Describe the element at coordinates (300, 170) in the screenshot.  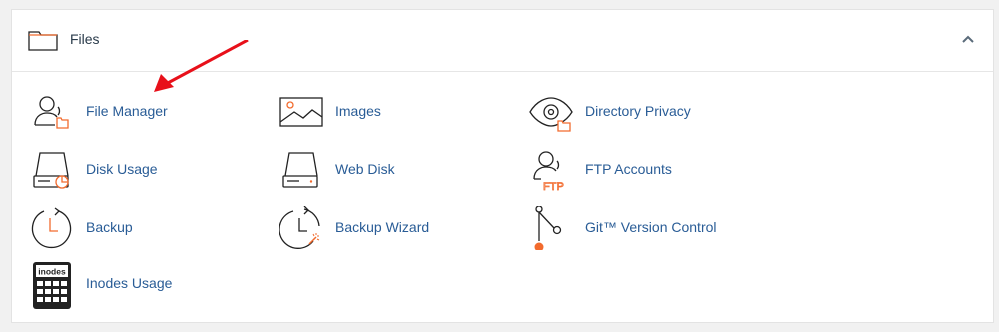
I see `web-disk-icon` at that location.